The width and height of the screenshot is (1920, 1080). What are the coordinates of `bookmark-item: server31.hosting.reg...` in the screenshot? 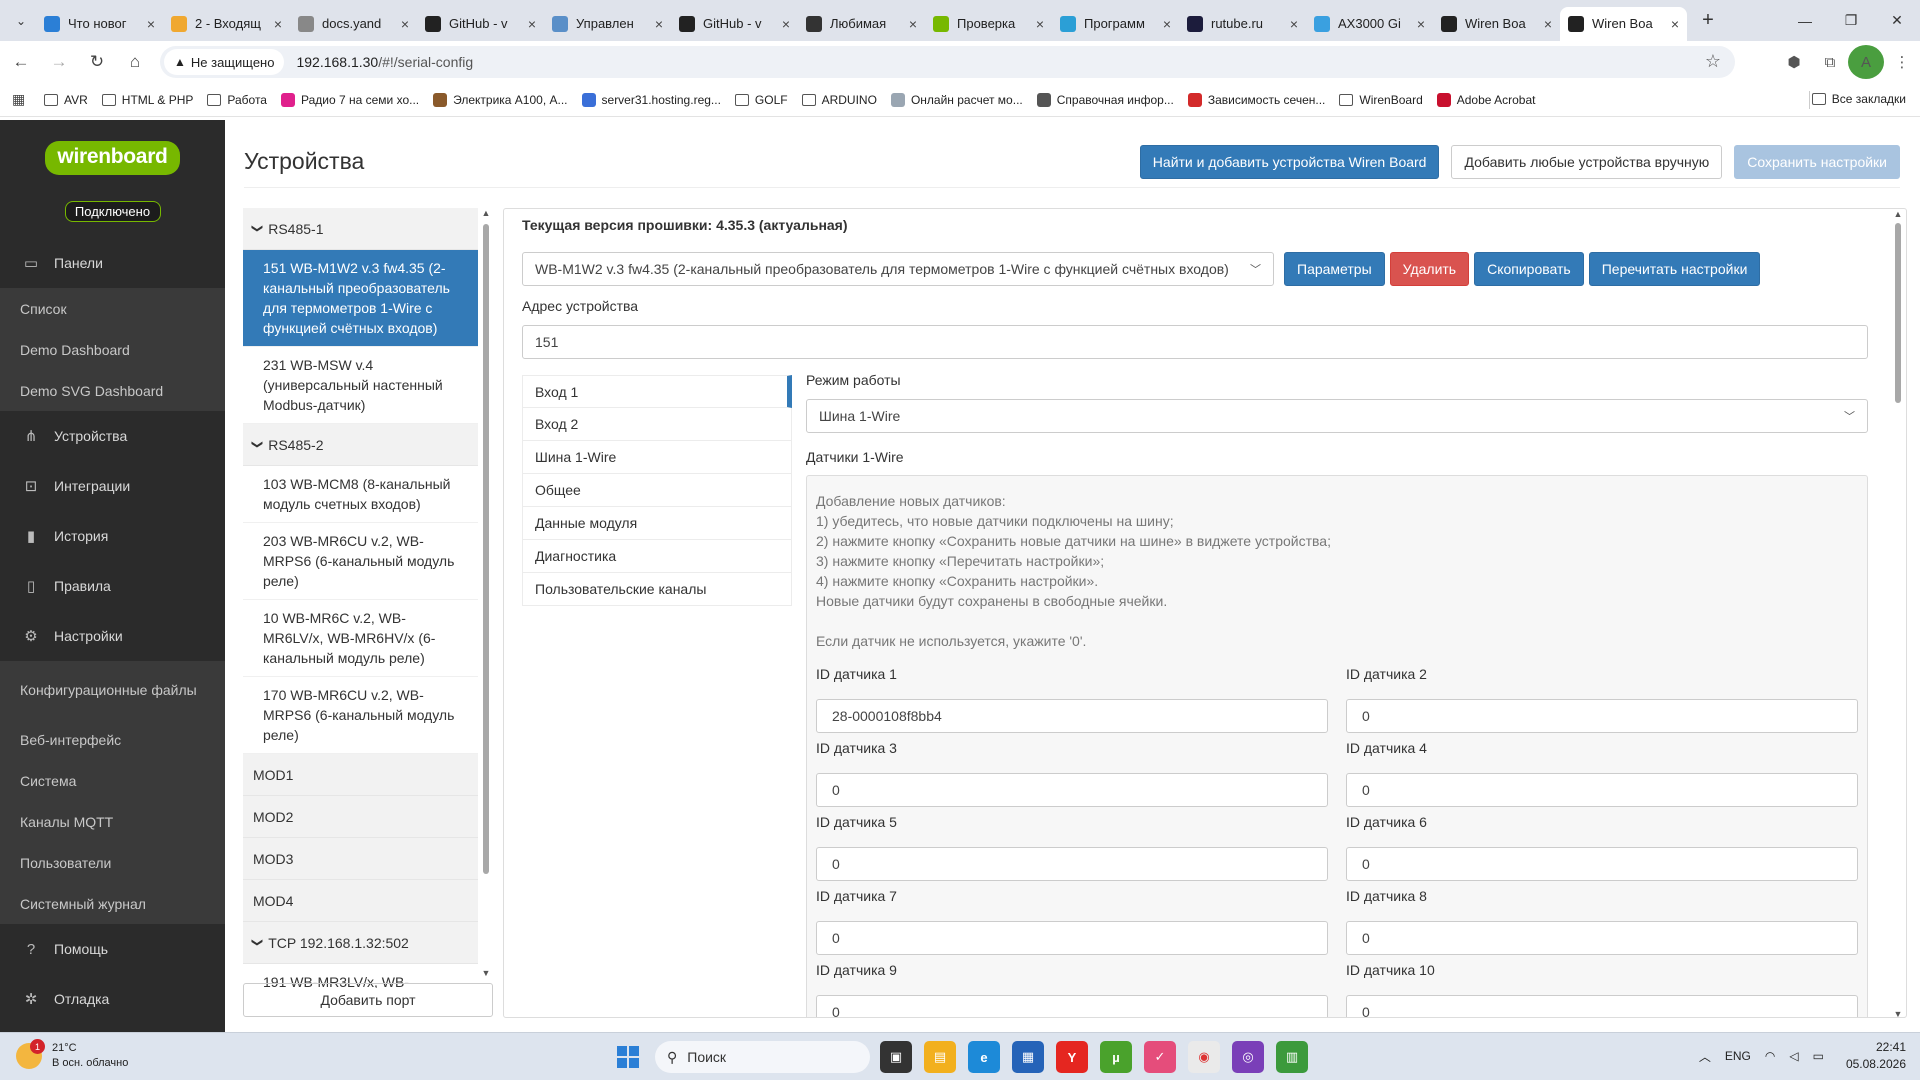 It's located at (651, 99).